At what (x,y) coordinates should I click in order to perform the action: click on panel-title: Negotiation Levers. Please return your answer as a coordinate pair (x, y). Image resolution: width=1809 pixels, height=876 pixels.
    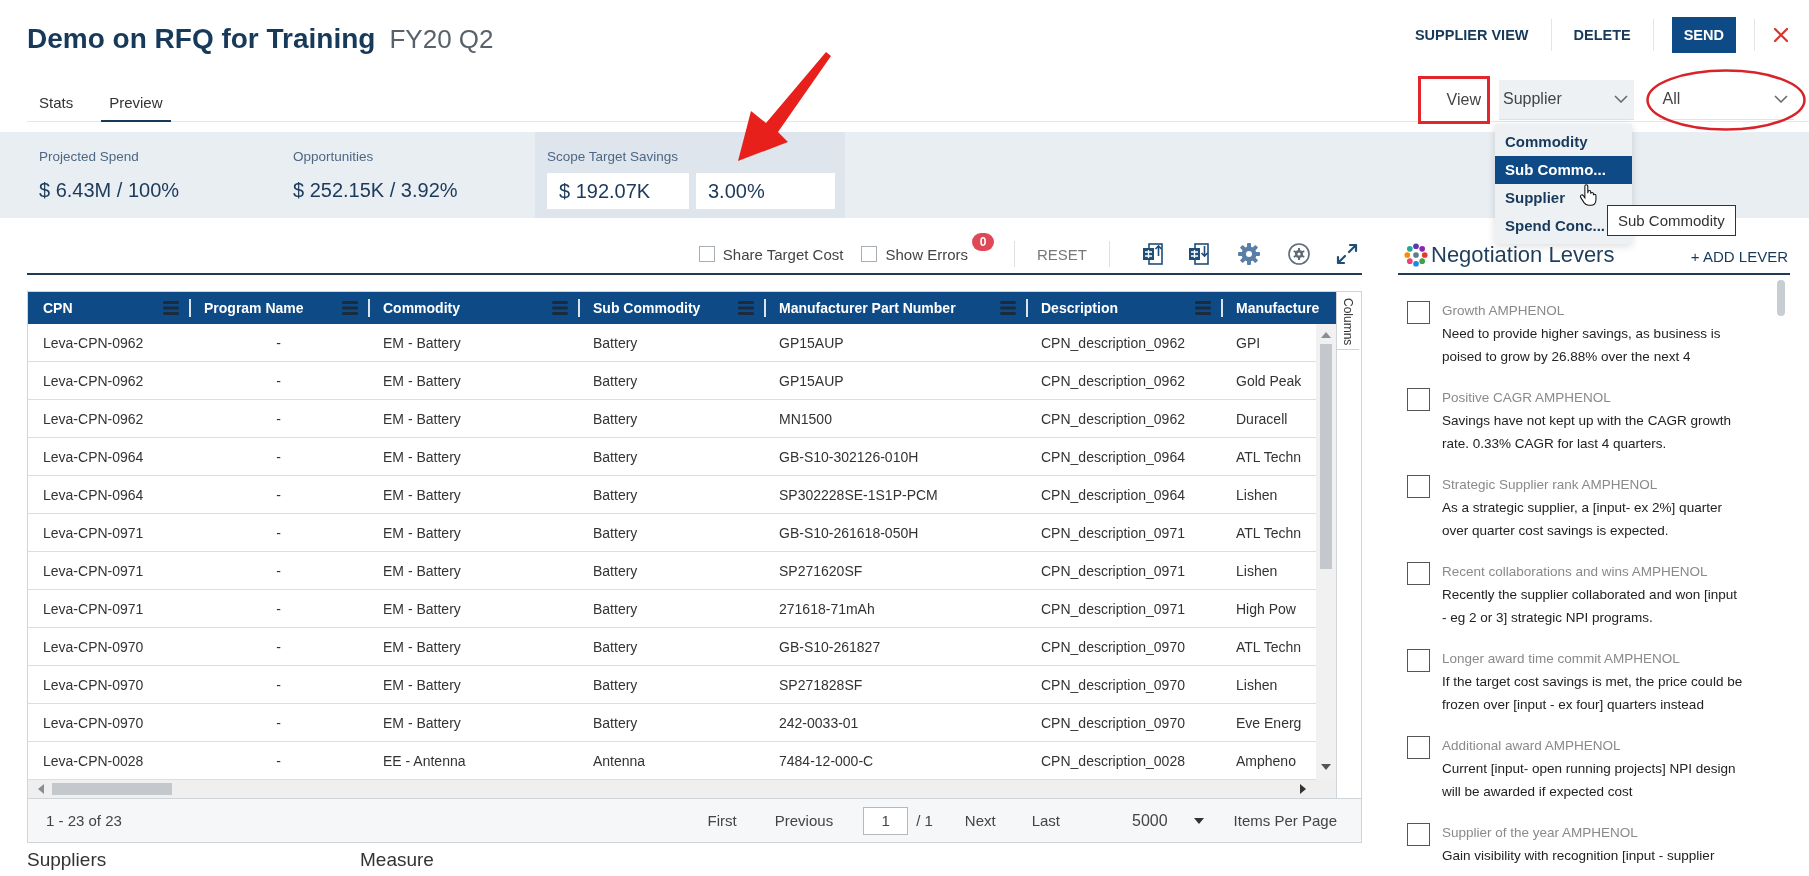
    Looking at the image, I should click on (1523, 254).